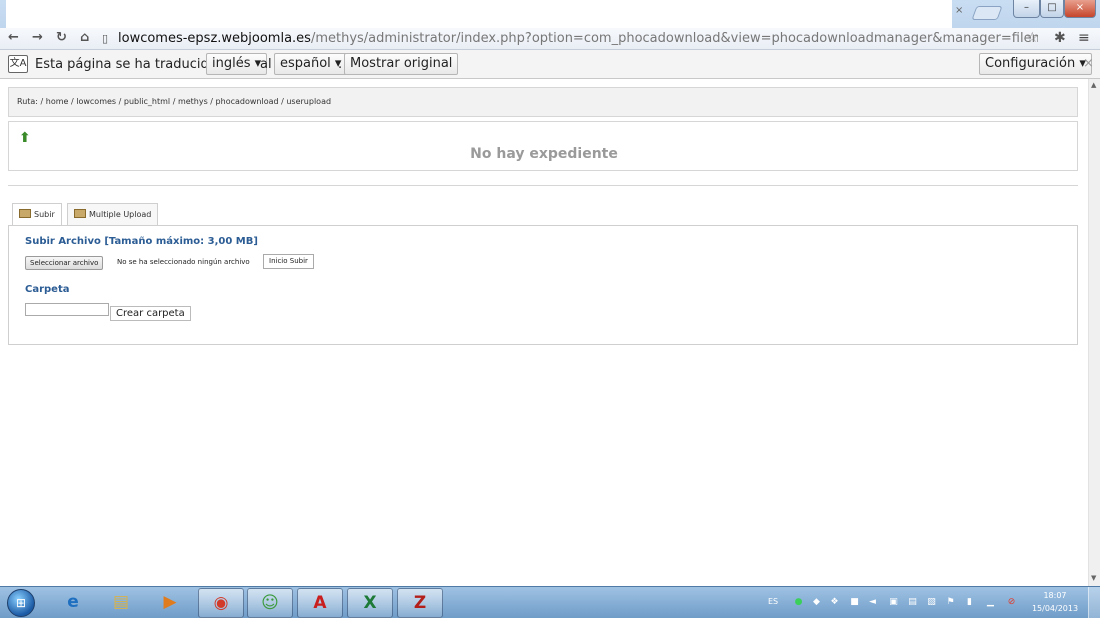 This screenshot has height=618, width=1100. Describe the element at coordinates (18, 64) in the screenshot. I see `translate-icon: 文A` at that location.